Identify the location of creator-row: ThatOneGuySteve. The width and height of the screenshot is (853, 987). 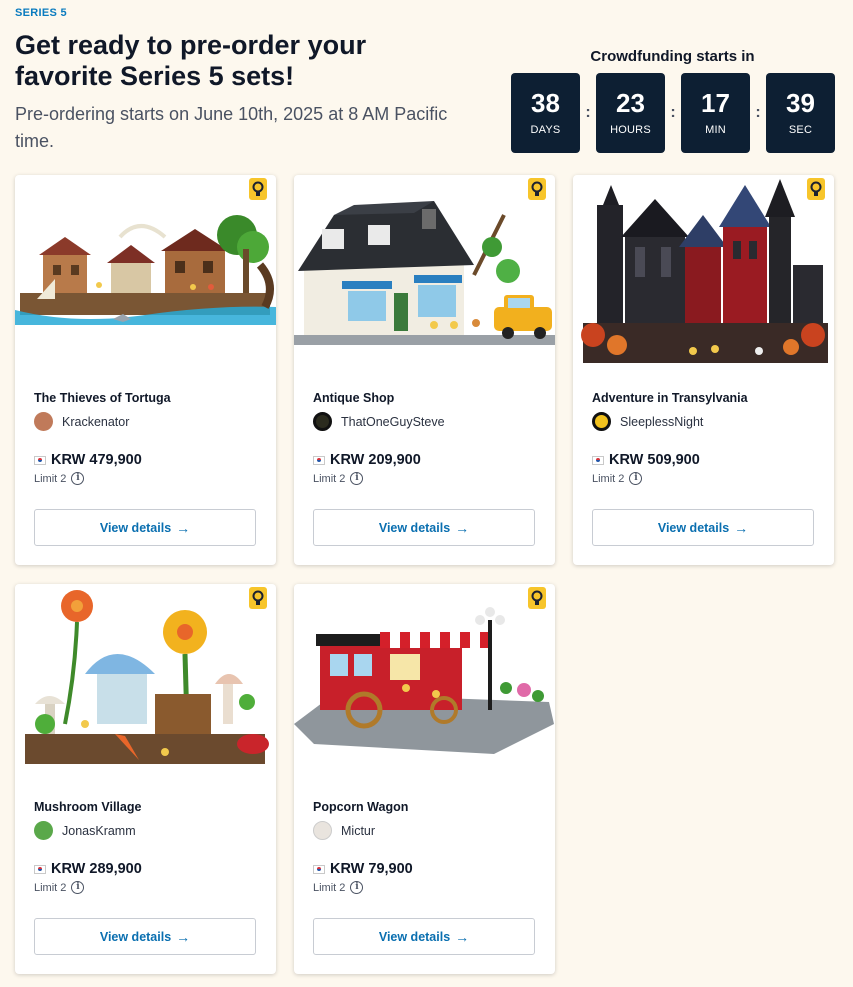
(379, 421).